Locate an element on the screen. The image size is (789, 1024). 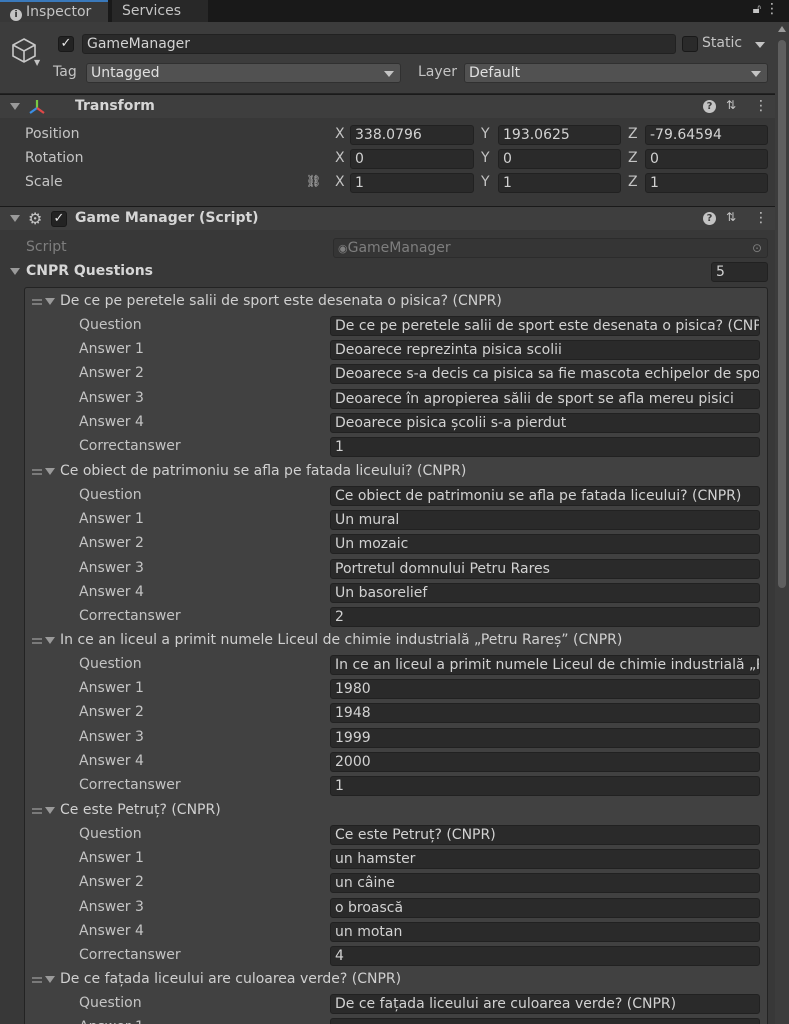
correct-field: 4 is located at coordinates (545, 956).